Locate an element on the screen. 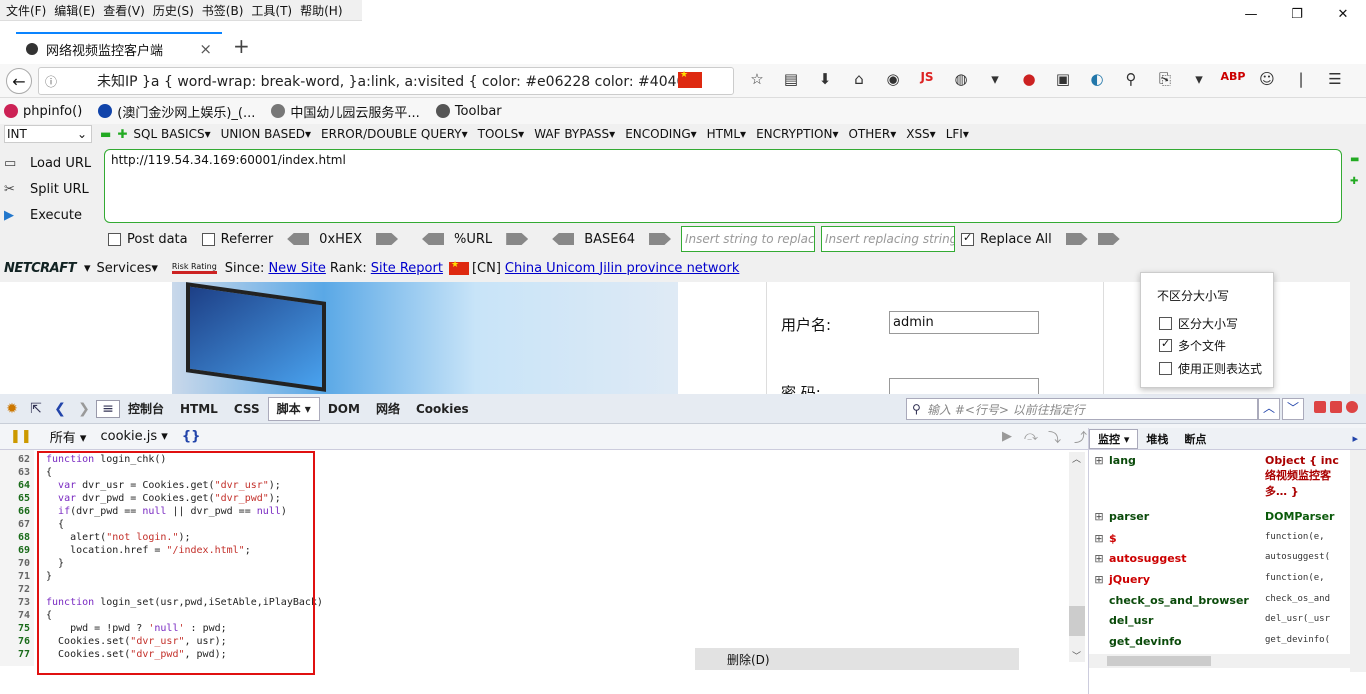 The width and height of the screenshot is (1366, 694). download-icon: ⬇ is located at coordinates (825, 79).